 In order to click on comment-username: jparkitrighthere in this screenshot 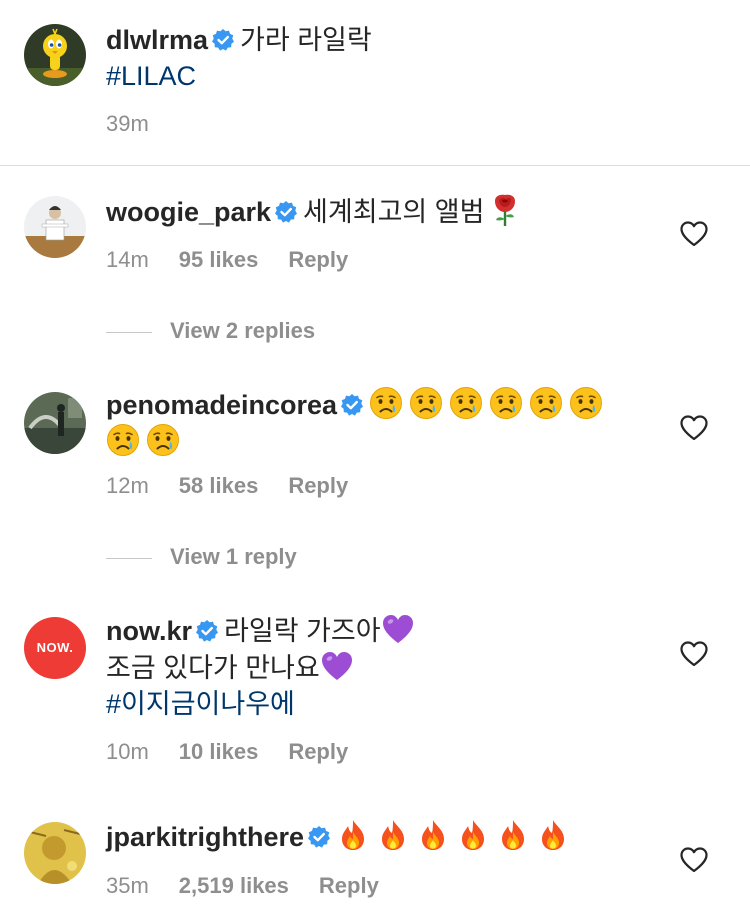, I will do `click(205, 837)`.